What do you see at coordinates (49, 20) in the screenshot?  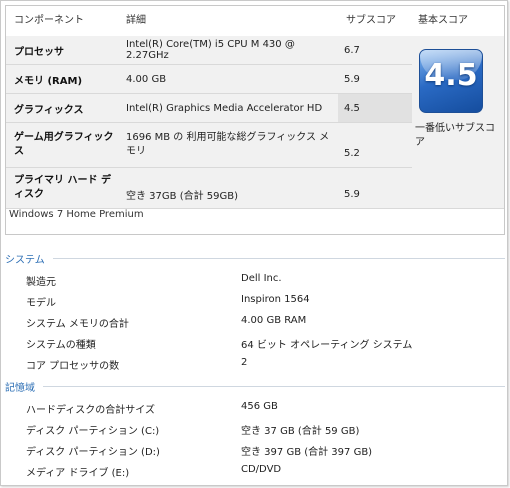 I see `header-component: コンポーネント` at bounding box center [49, 20].